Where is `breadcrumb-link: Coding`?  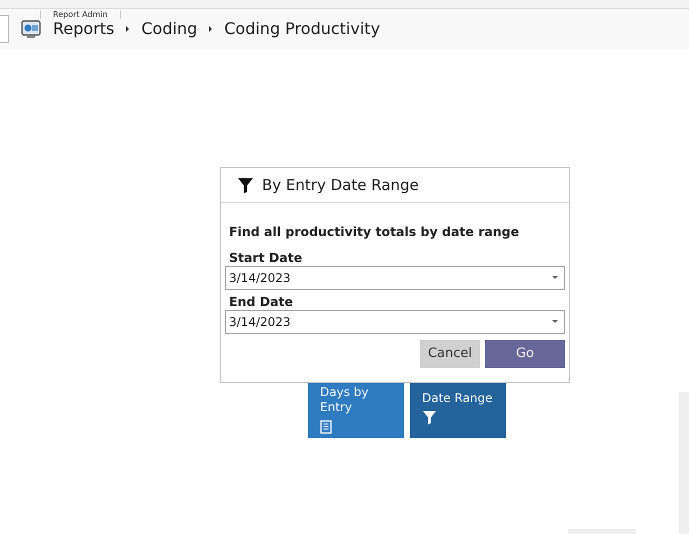 breadcrumb-link: Coding is located at coordinates (169, 29).